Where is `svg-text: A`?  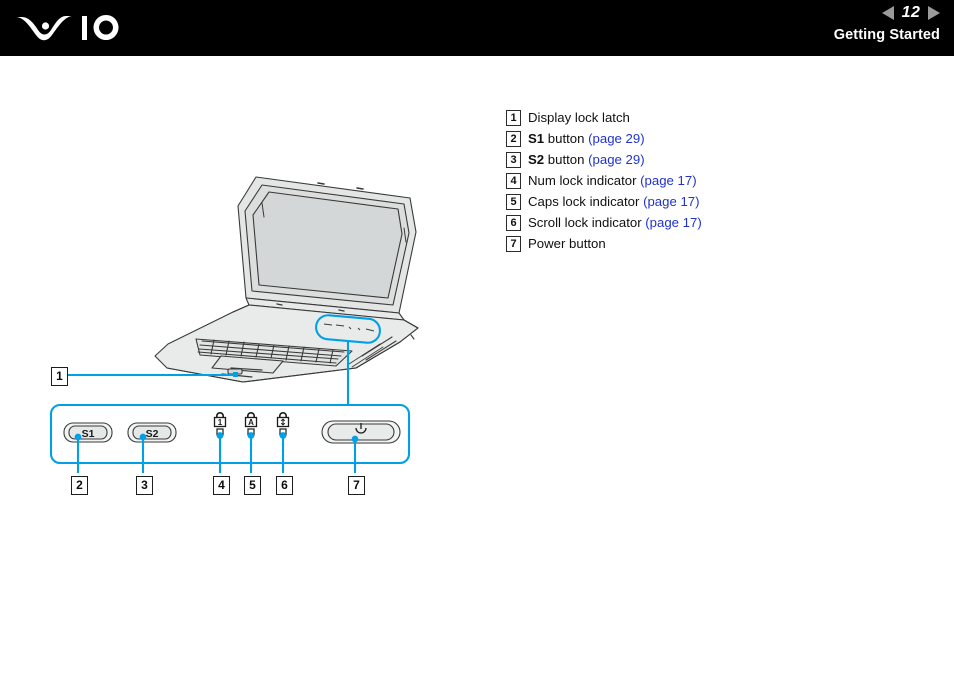 svg-text: A is located at coordinates (251, 422).